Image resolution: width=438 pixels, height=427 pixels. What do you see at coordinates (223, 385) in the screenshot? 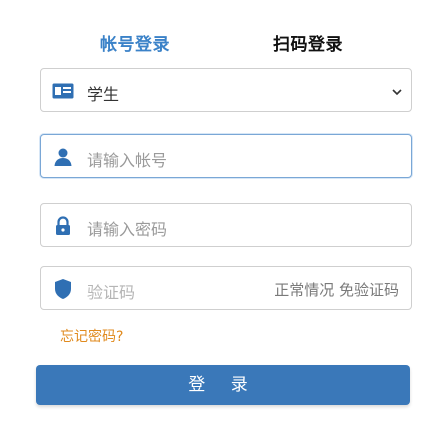
I see `login-button: 登 录` at bounding box center [223, 385].